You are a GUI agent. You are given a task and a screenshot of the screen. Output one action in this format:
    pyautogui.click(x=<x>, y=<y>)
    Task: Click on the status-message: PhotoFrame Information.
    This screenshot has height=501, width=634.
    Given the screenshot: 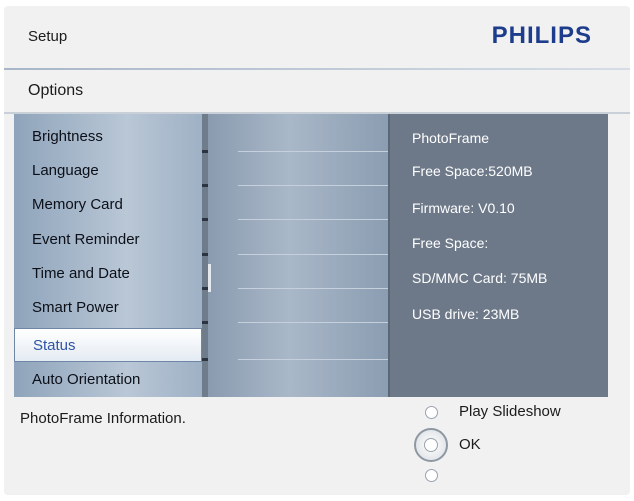 What is the action you would take?
    pyautogui.click(x=103, y=418)
    